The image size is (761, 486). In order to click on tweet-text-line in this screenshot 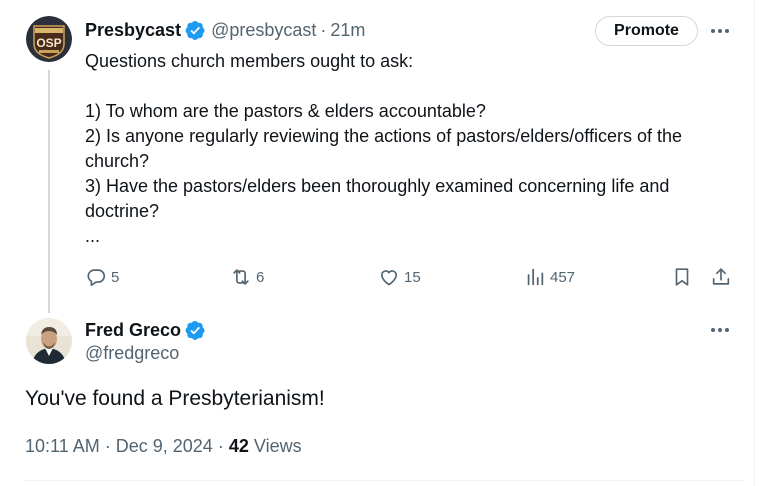, I will do `click(415, 86)`.